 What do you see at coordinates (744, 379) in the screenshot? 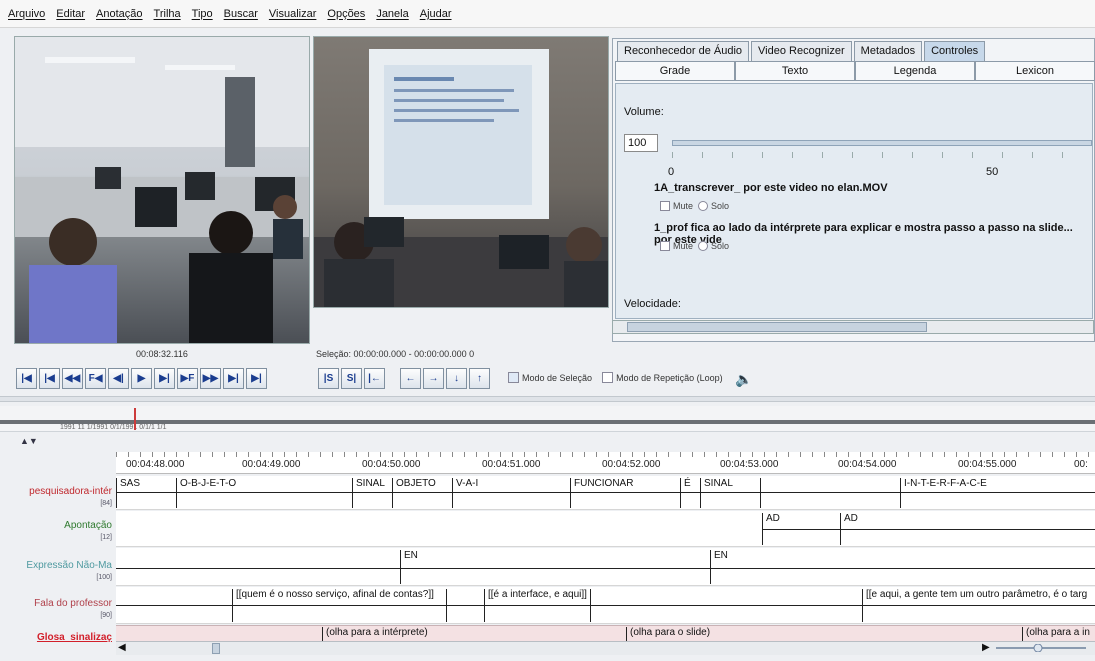
I see `speaker-icon: 🔈` at bounding box center [744, 379].